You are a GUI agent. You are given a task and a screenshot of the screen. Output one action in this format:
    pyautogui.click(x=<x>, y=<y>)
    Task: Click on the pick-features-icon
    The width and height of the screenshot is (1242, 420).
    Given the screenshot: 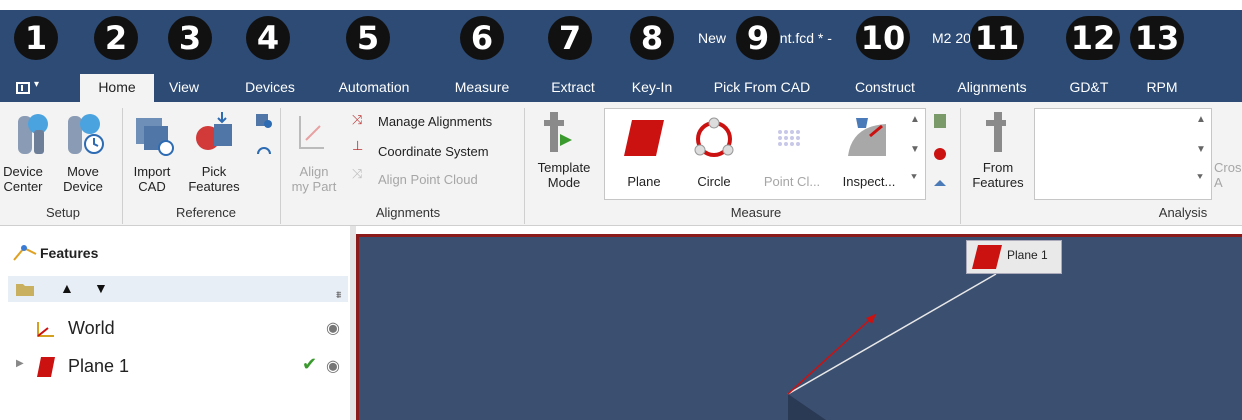 What is the action you would take?
    pyautogui.click(x=214, y=131)
    